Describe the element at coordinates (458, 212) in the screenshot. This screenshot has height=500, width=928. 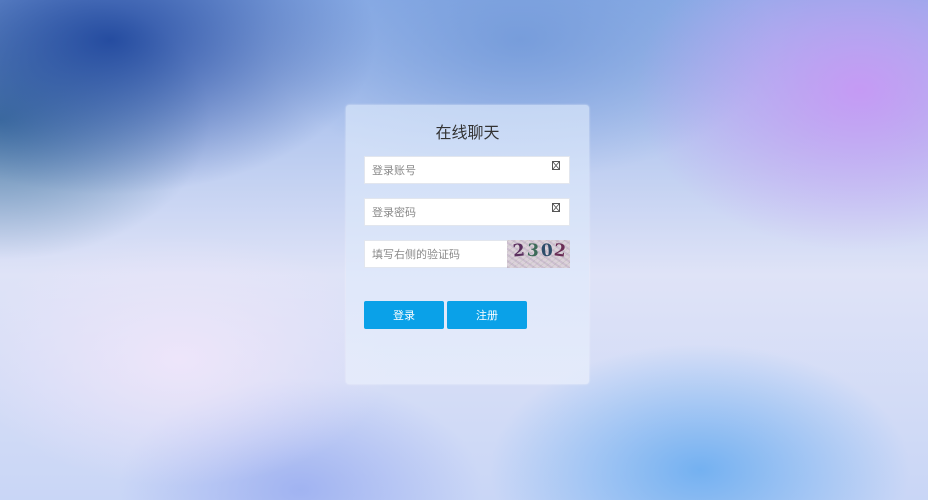
I see `password-input` at that location.